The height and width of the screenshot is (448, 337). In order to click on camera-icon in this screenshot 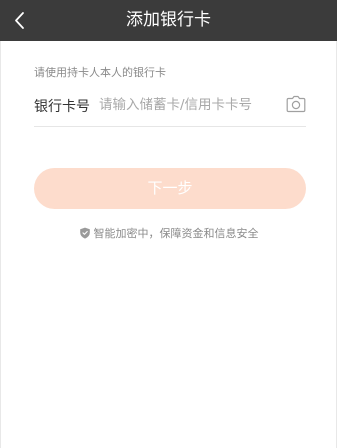, I will do `click(296, 104)`.